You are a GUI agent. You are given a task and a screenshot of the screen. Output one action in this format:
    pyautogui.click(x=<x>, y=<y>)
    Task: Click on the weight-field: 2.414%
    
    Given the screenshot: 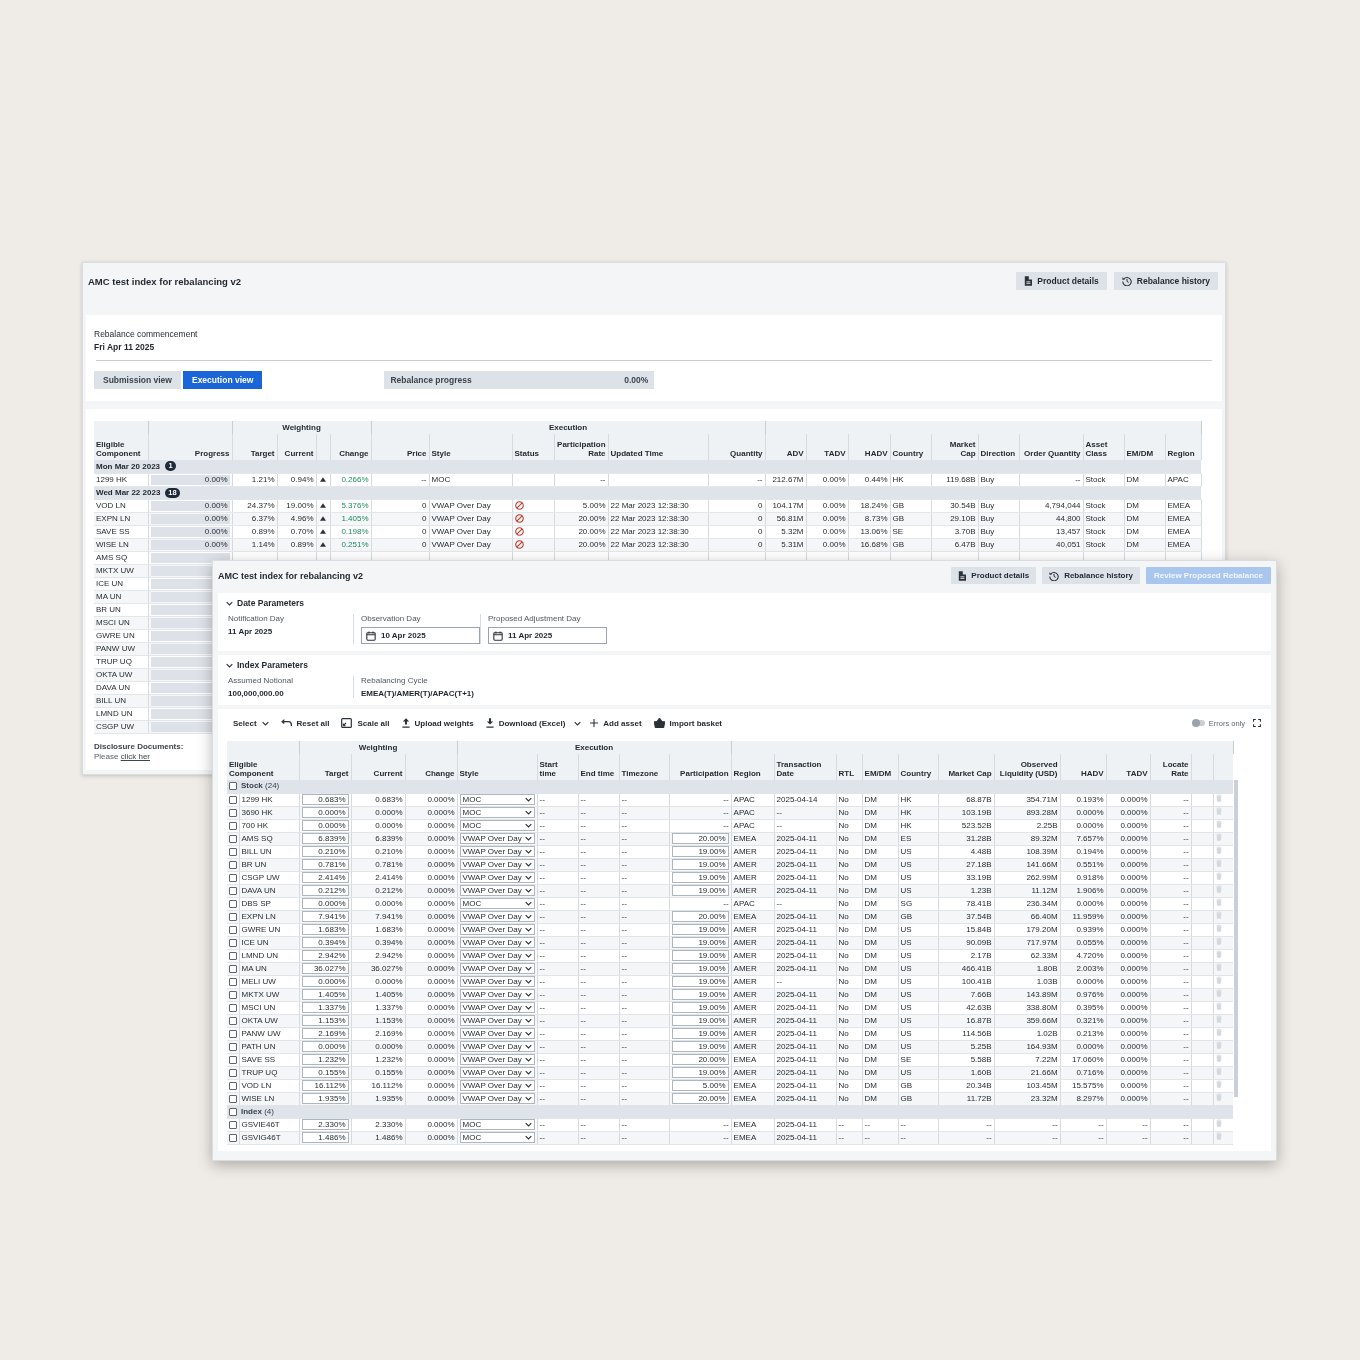 What is the action you would take?
    pyautogui.click(x=325, y=877)
    